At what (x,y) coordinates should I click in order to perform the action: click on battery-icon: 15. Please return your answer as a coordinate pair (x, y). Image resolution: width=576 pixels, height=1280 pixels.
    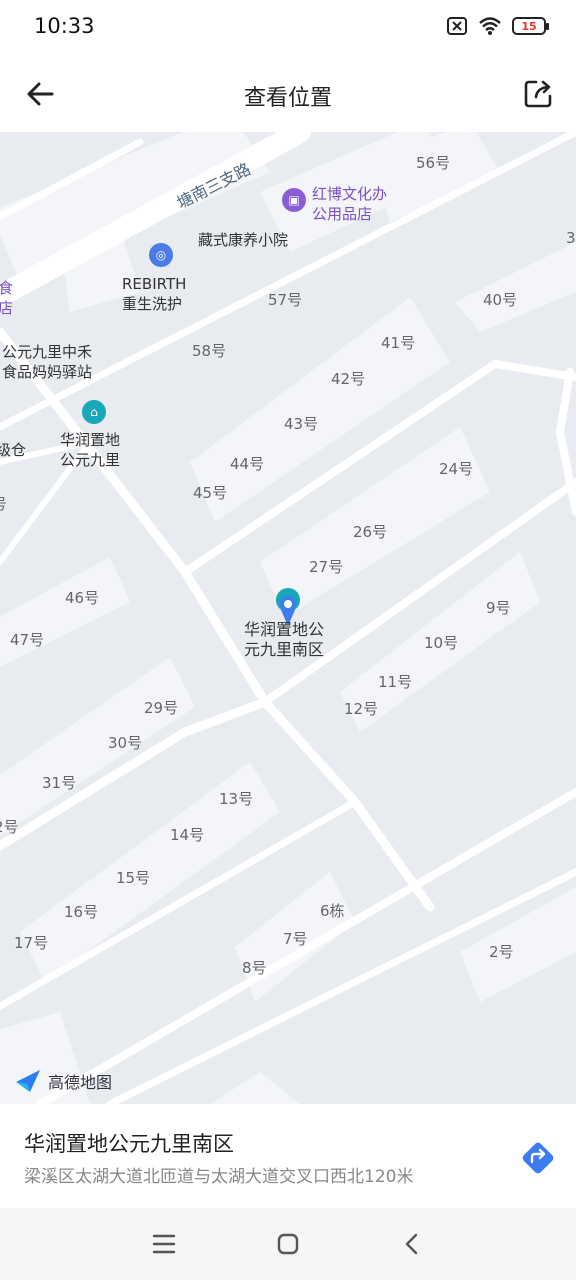
    Looking at the image, I should click on (530, 26).